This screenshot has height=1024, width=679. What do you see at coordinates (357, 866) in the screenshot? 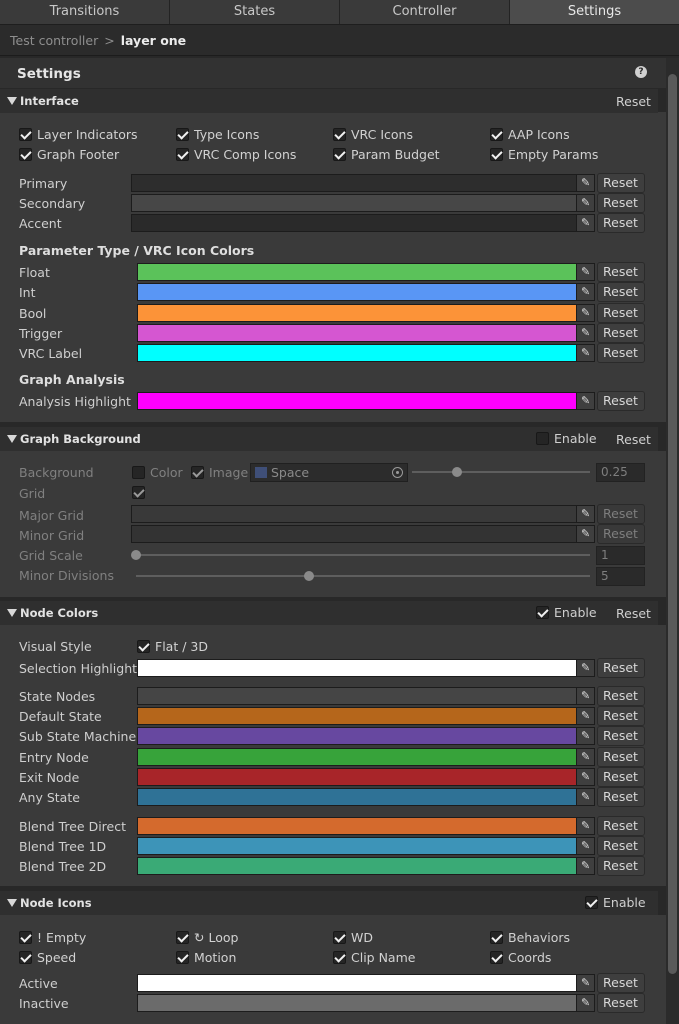
I see `blend-tree-2d-color-field` at bounding box center [357, 866].